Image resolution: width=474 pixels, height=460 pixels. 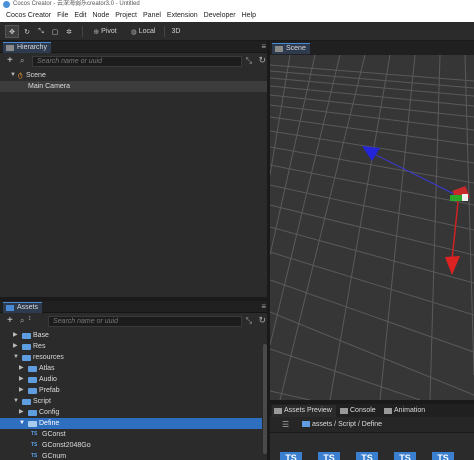 What do you see at coordinates (220, 15) in the screenshot?
I see `menu-developer: Developer` at bounding box center [220, 15].